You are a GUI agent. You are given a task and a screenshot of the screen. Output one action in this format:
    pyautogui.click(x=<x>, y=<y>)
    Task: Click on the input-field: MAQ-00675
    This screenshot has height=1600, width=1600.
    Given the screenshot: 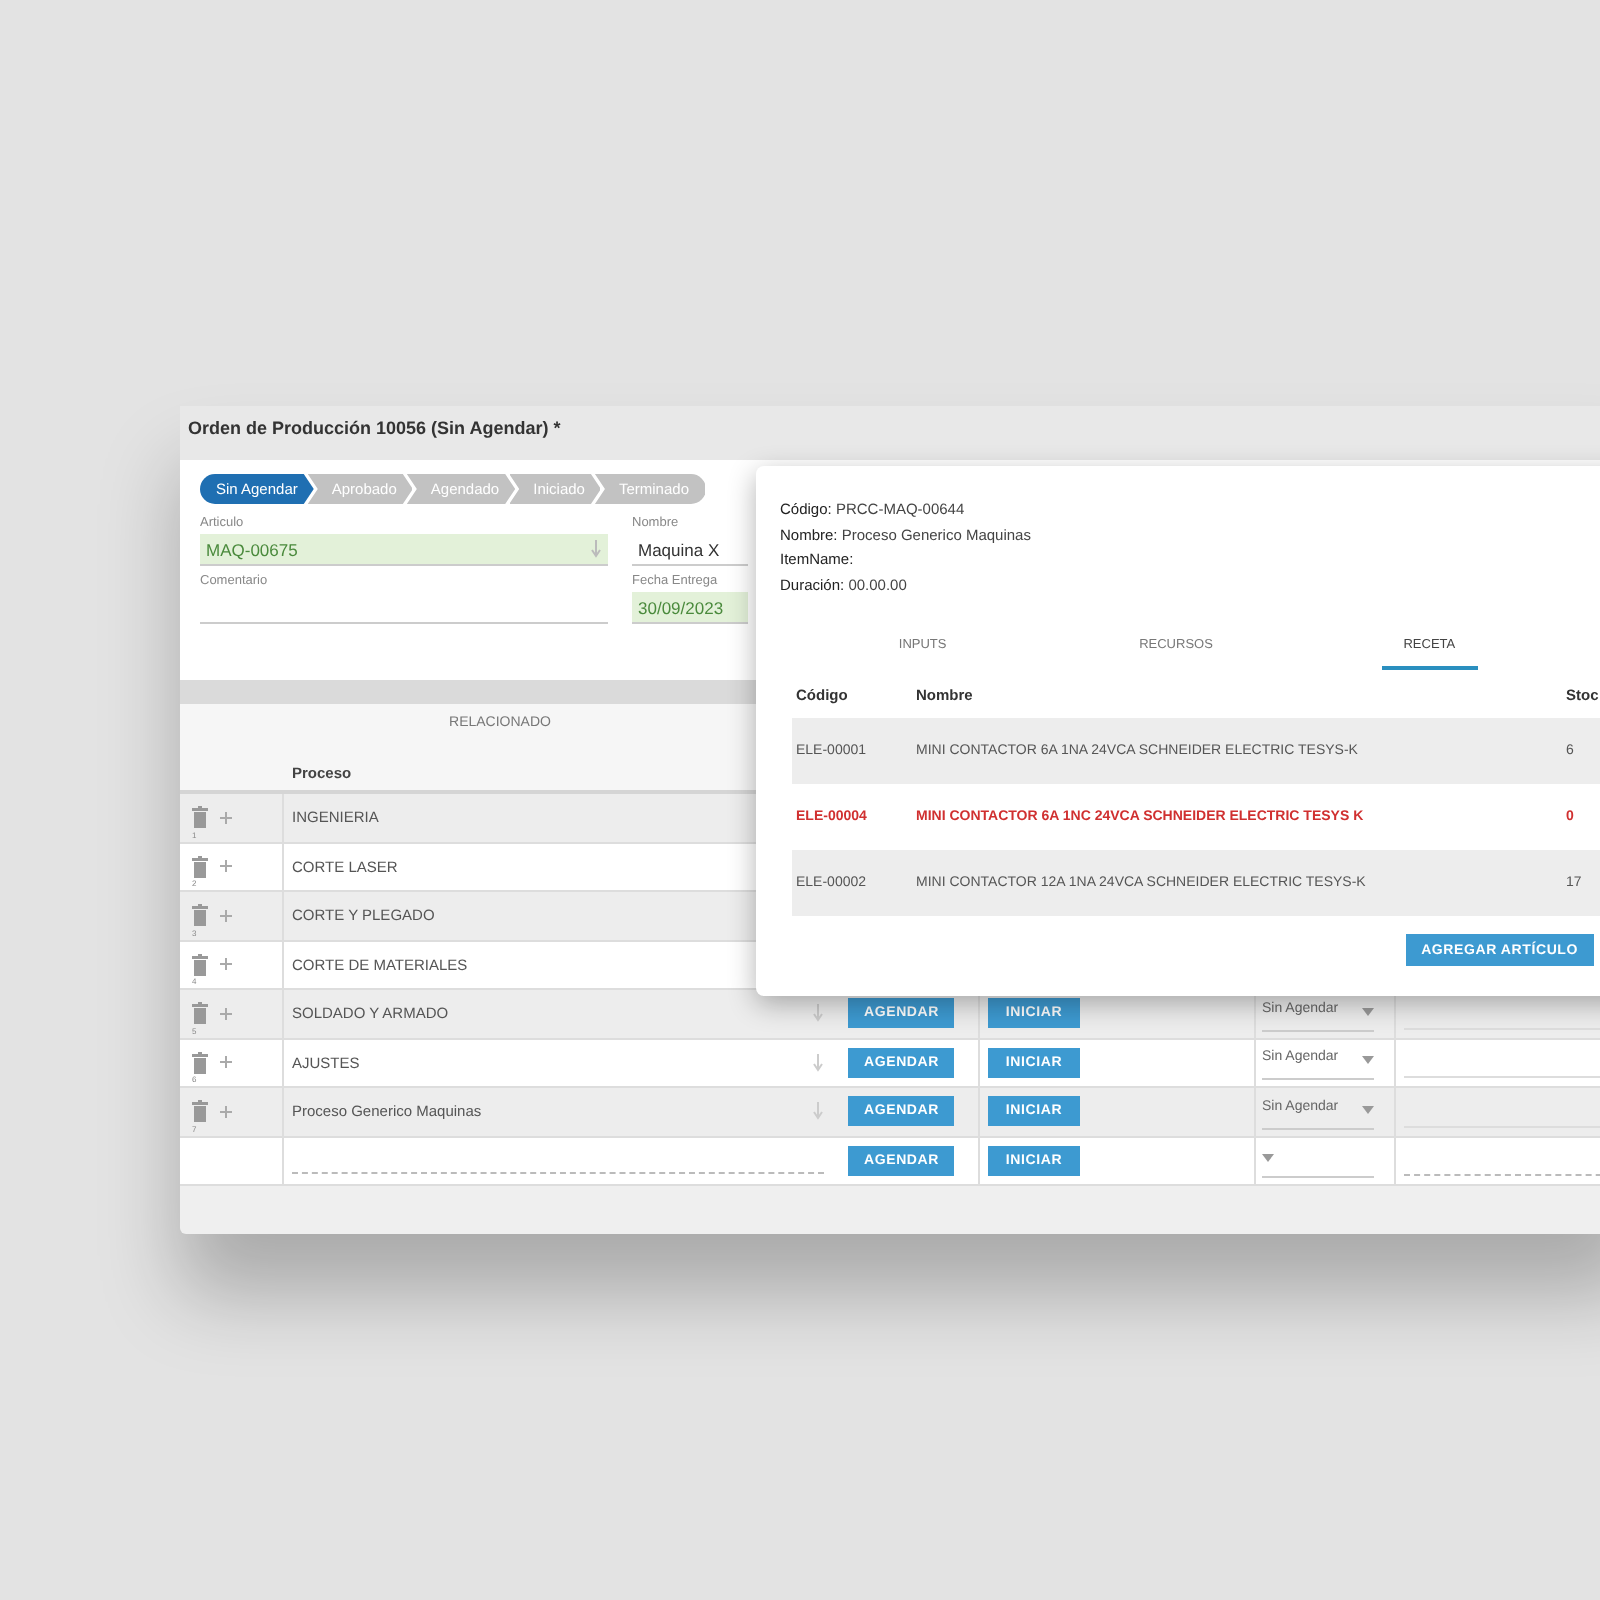 What is the action you would take?
    pyautogui.click(x=404, y=550)
    